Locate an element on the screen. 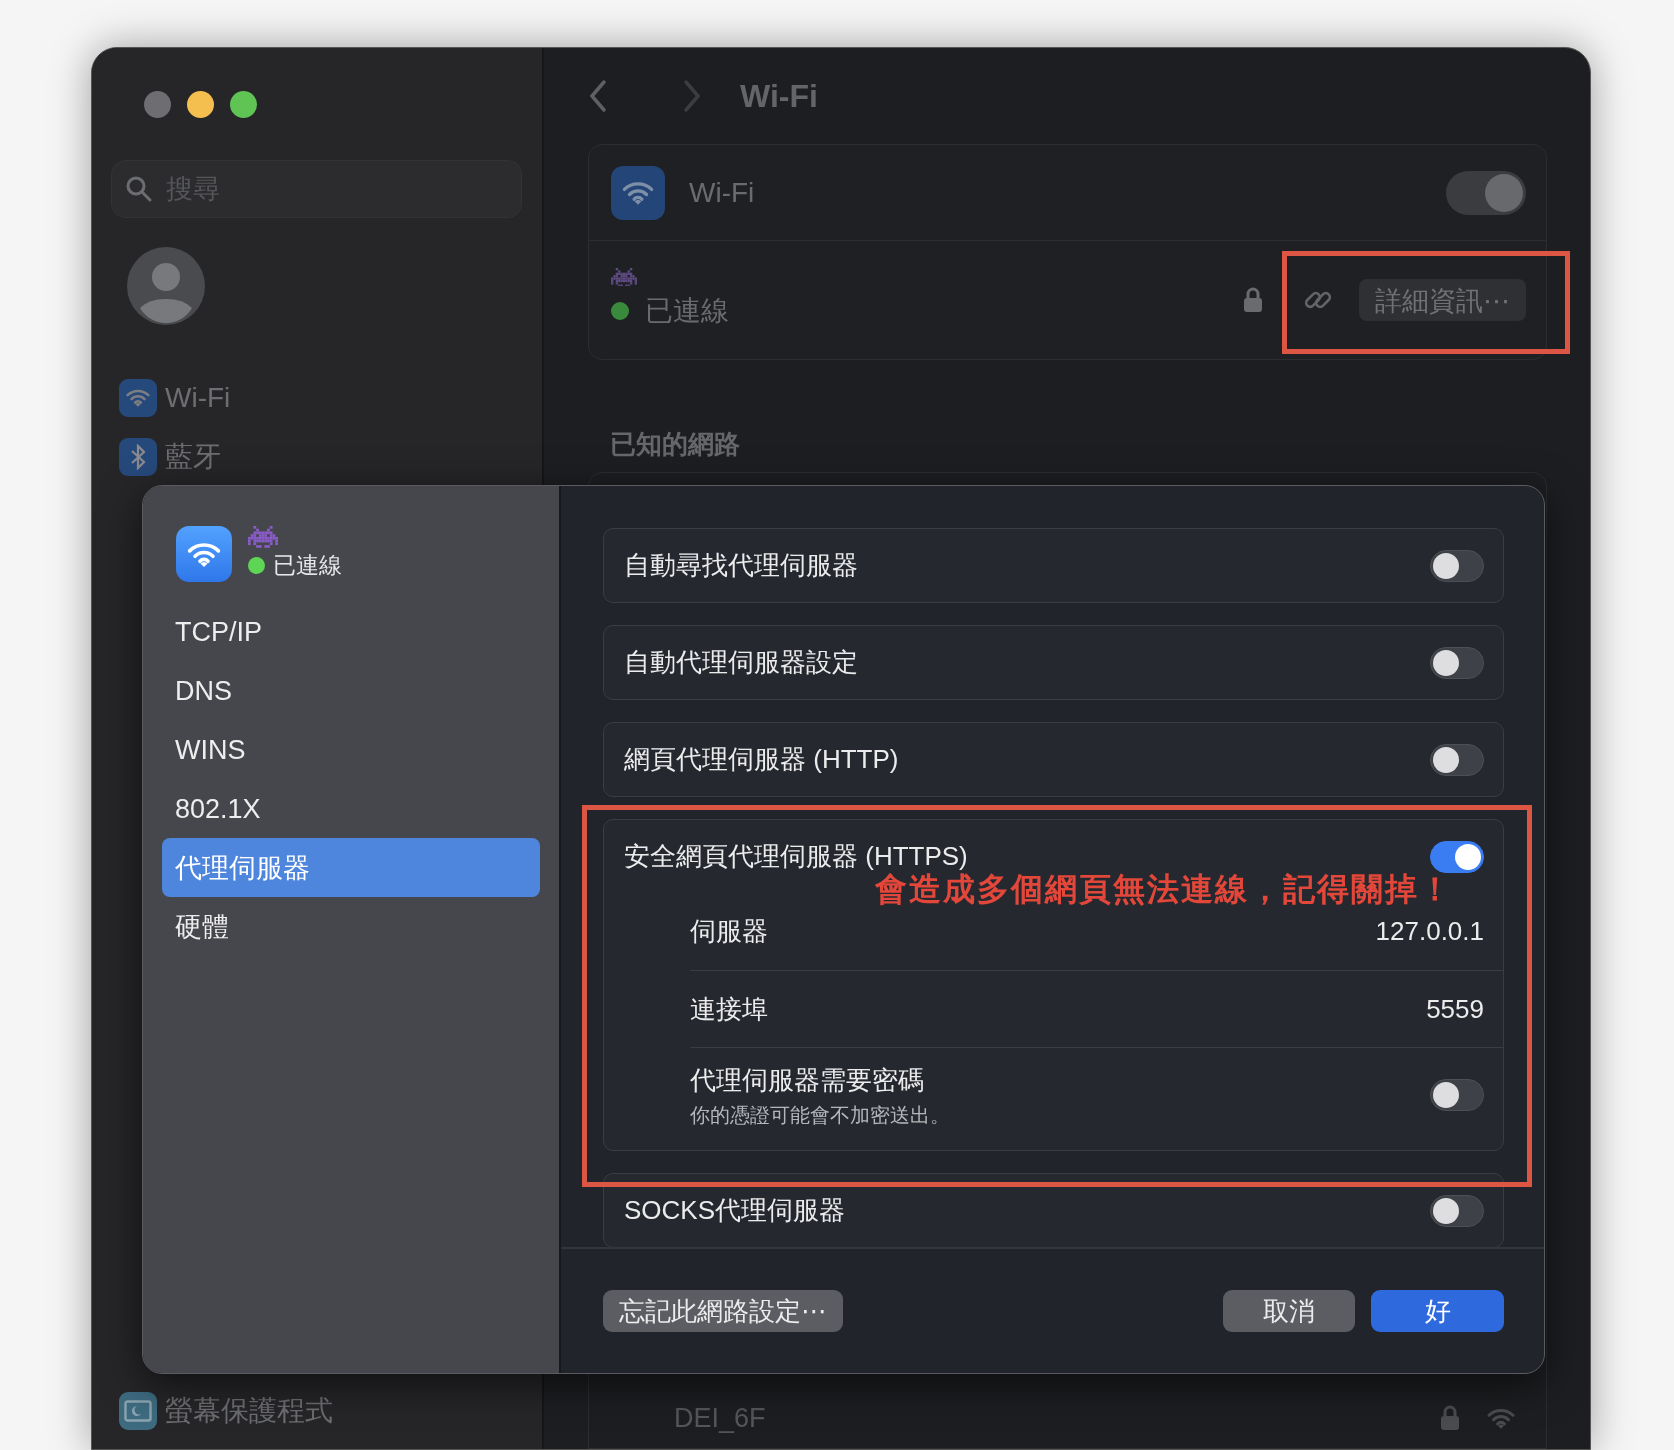  sidebar-item: Wi-Fi is located at coordinates (198, 397).